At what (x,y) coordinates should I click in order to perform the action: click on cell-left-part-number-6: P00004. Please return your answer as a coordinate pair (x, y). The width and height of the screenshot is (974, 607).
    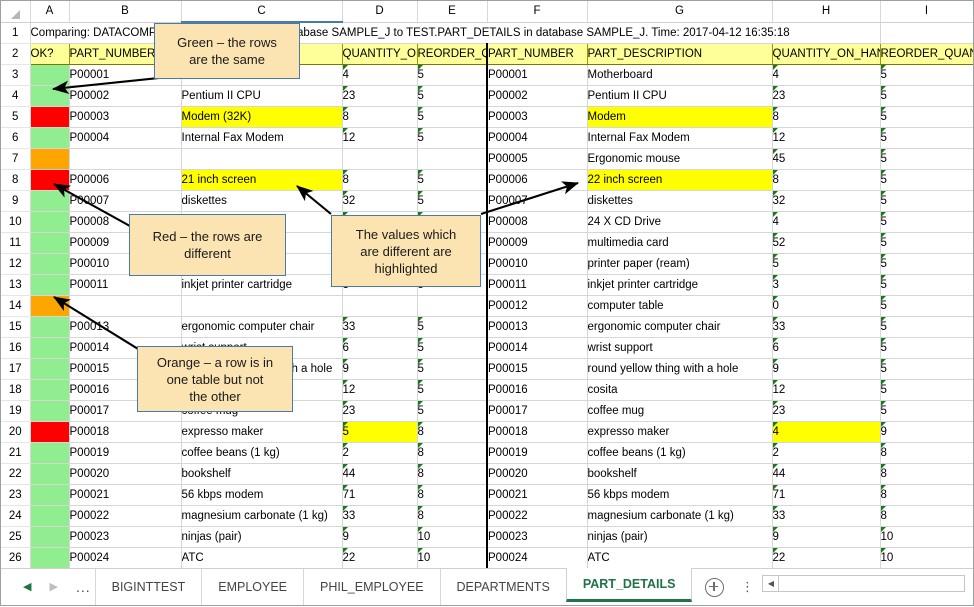
    Looking at the image, I should click on (125, 138).